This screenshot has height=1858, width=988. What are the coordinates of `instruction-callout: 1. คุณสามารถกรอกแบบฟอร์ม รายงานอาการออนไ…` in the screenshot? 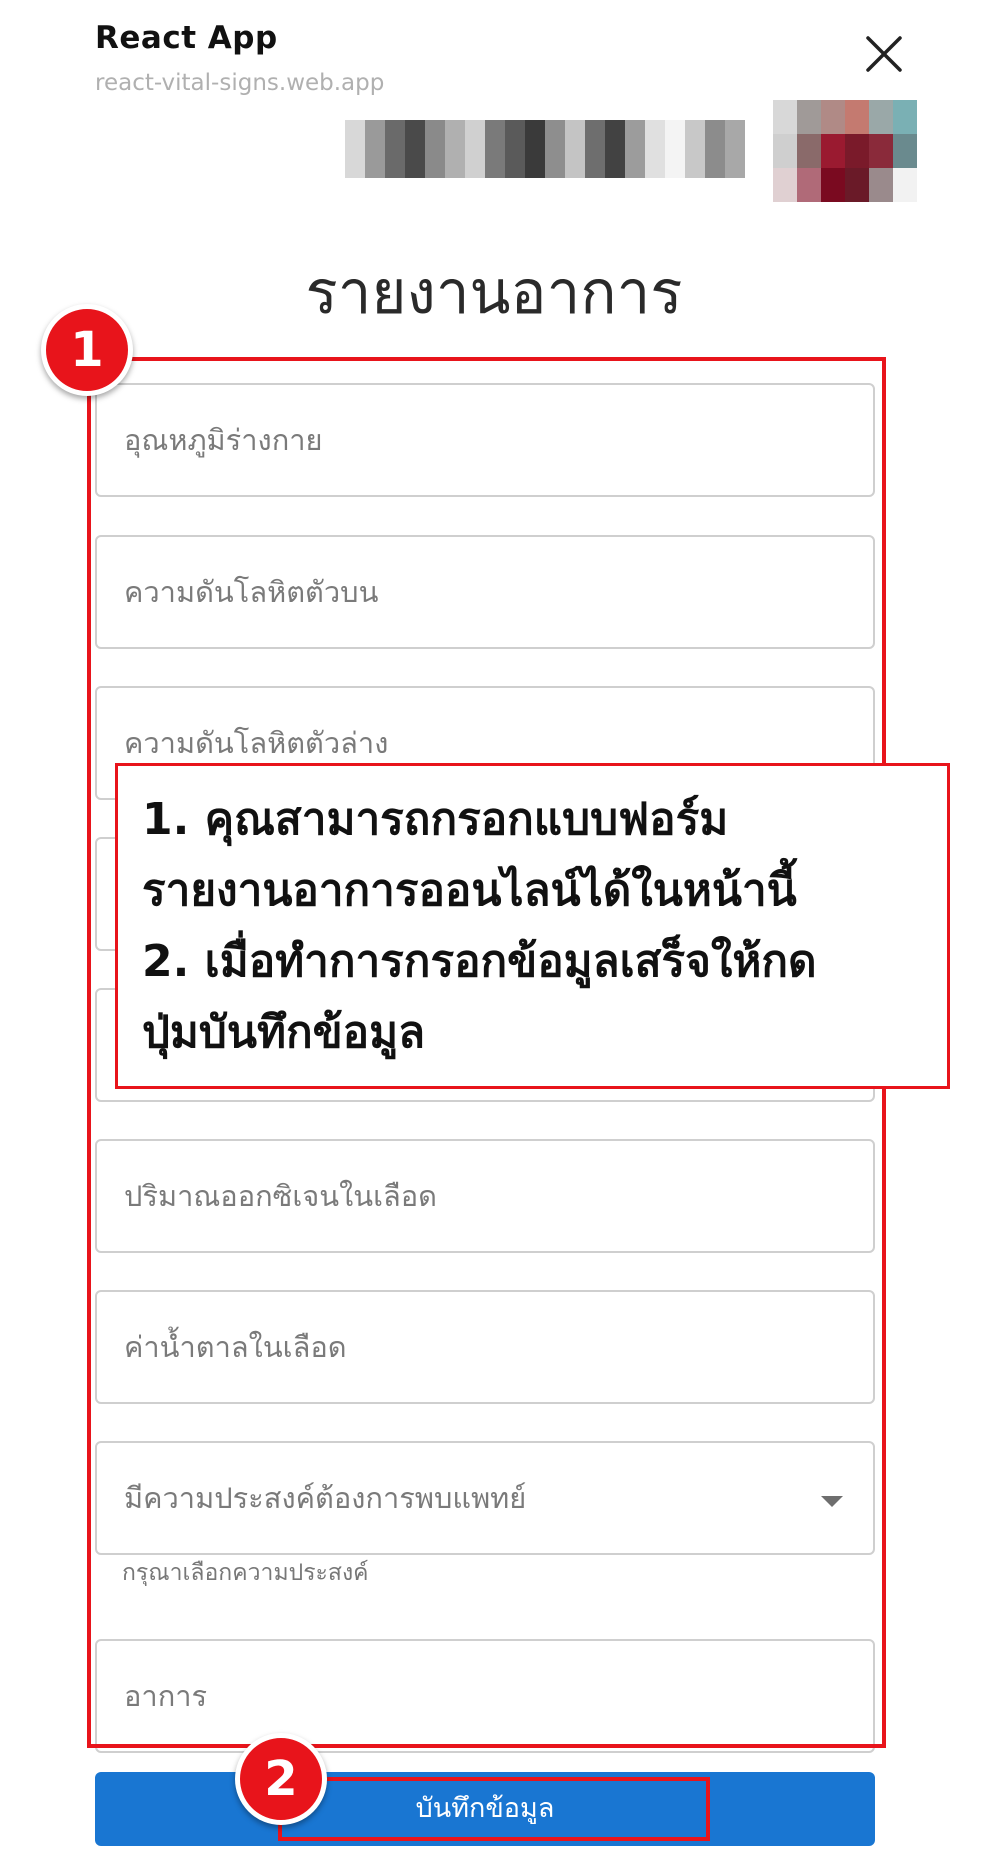 It's located at (532, 926).